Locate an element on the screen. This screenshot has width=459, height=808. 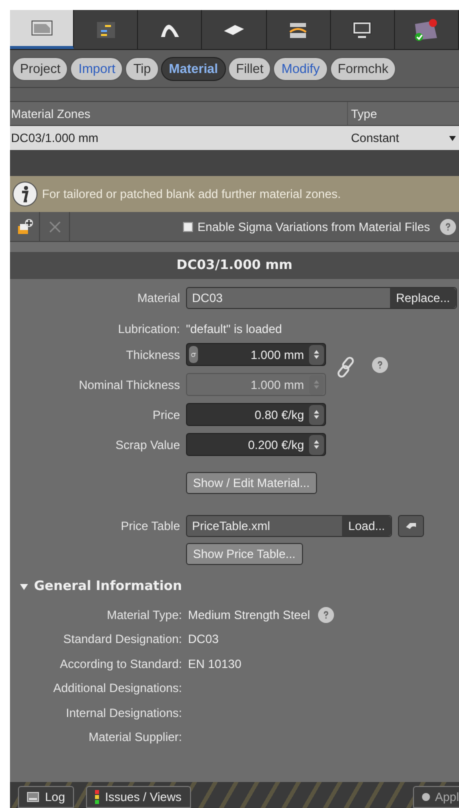
add-zone-icon is located at coordinates (25, 227).